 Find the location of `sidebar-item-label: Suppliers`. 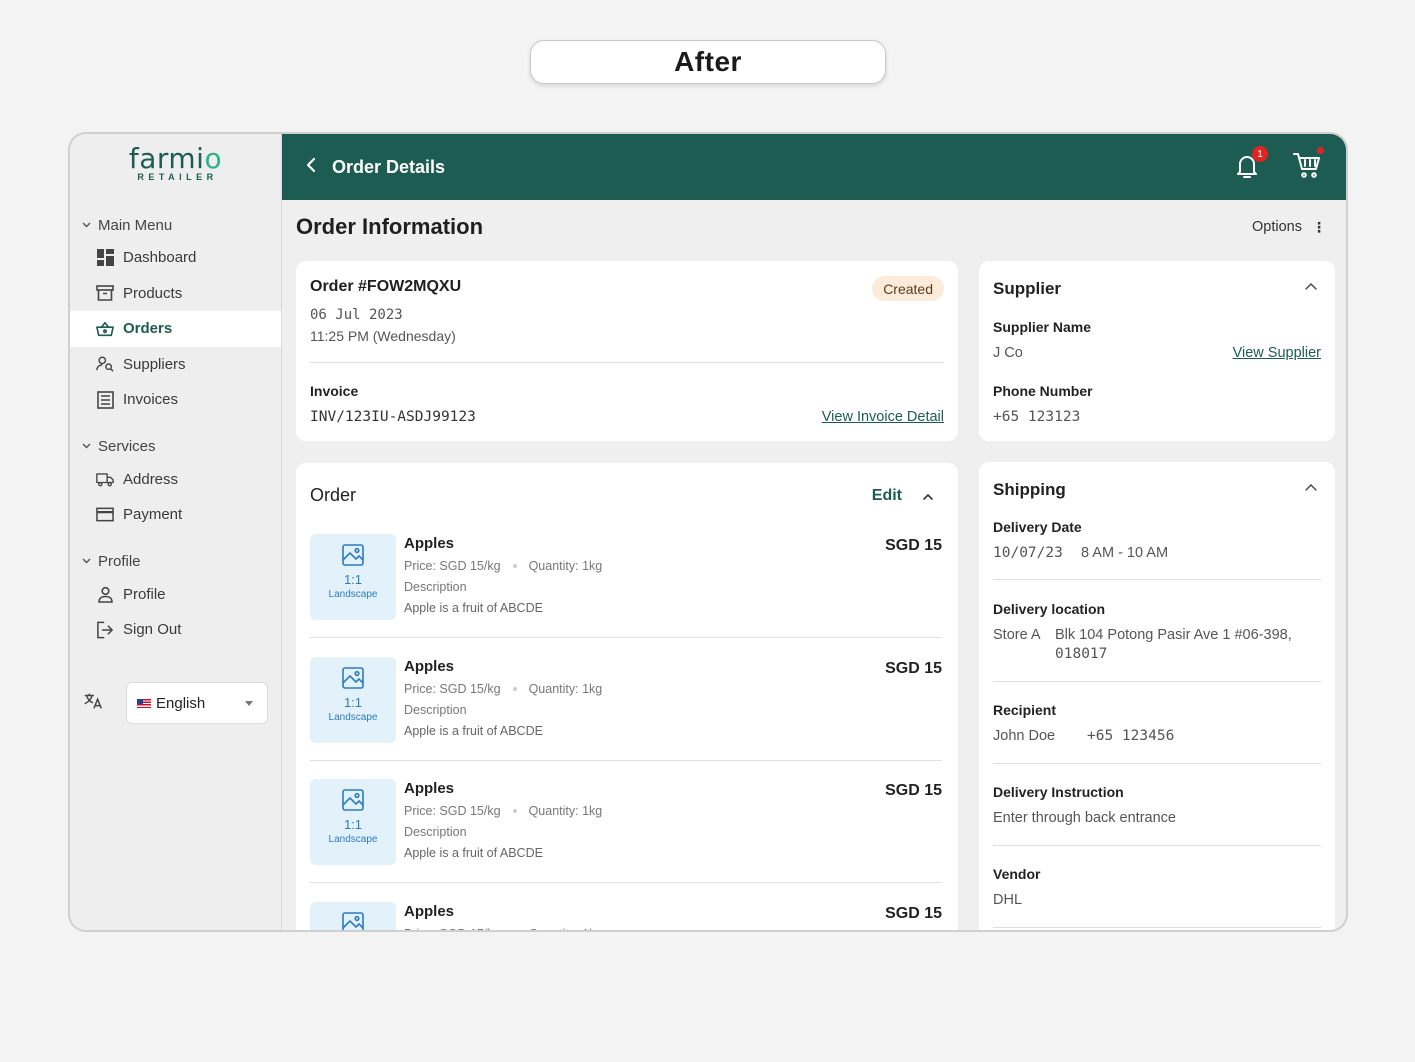

sidebar-item-label: Suppliers is located at coordinates (154, 364).